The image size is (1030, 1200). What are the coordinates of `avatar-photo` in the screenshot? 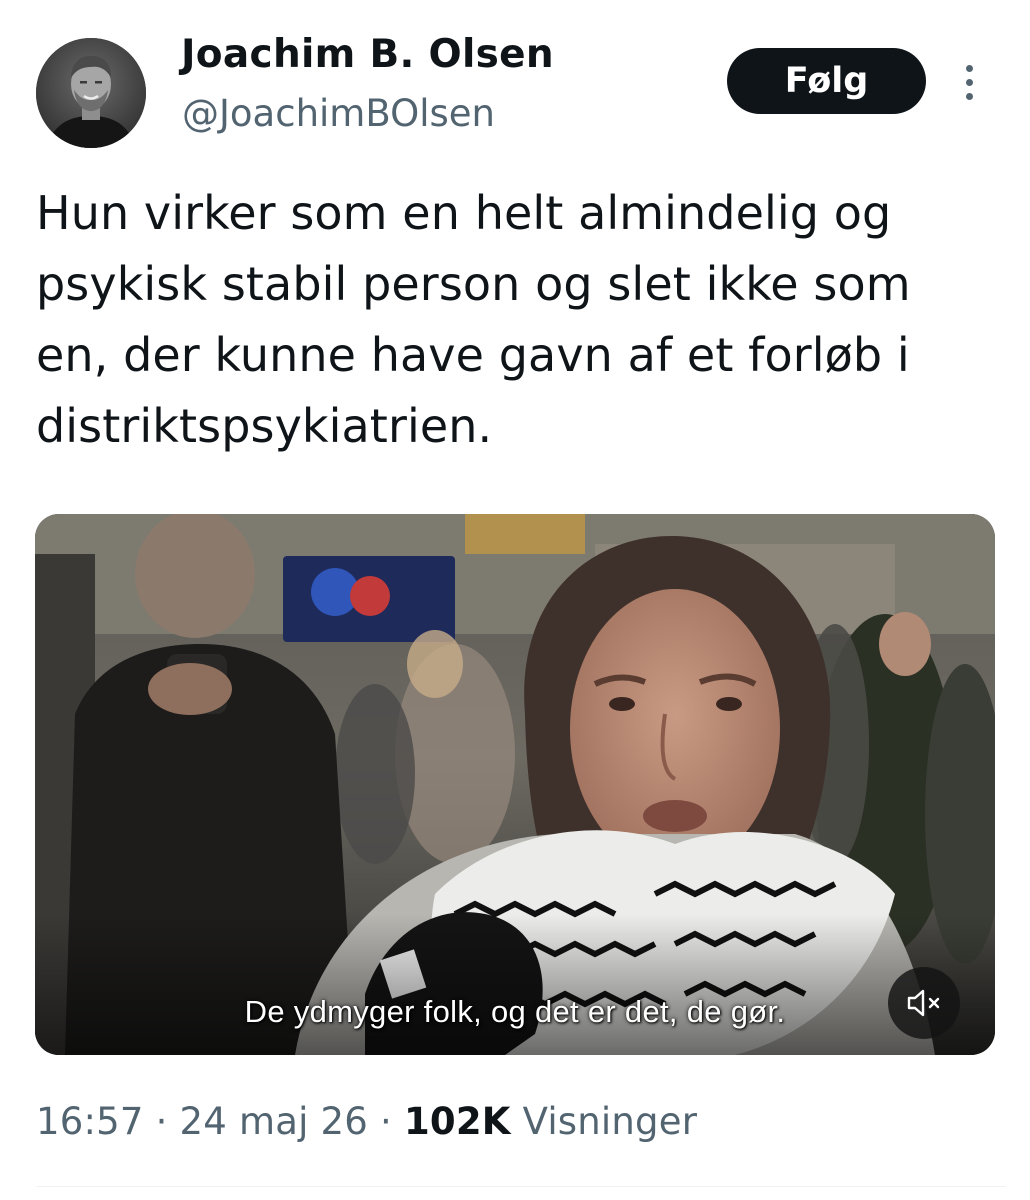 It's located at (91, 93).